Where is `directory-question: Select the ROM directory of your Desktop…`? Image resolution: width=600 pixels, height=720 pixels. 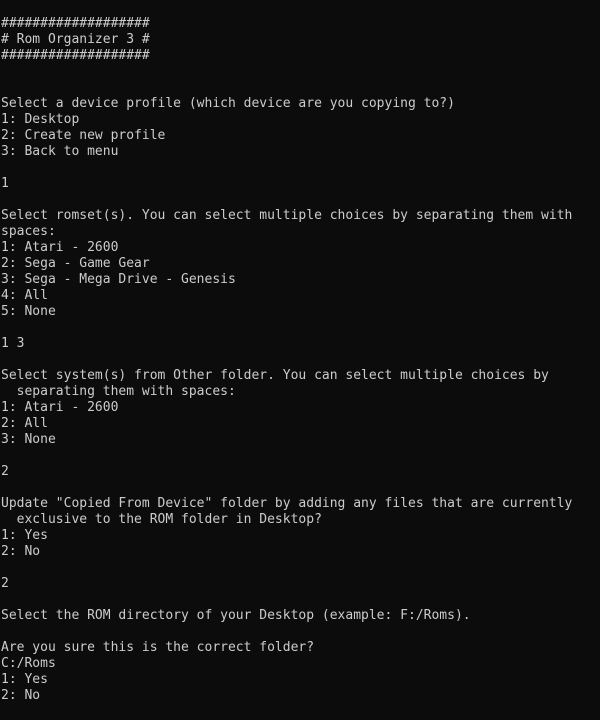 directory-question: Select the ROM directory of your Desktop… is located at coordinates (236, 615).